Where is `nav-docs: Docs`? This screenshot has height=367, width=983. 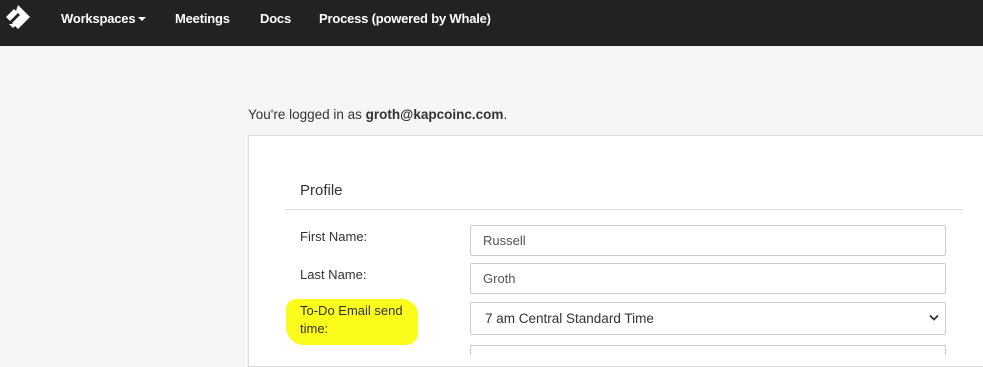
nav-docs: Docs is located at coordinates (275, 18).